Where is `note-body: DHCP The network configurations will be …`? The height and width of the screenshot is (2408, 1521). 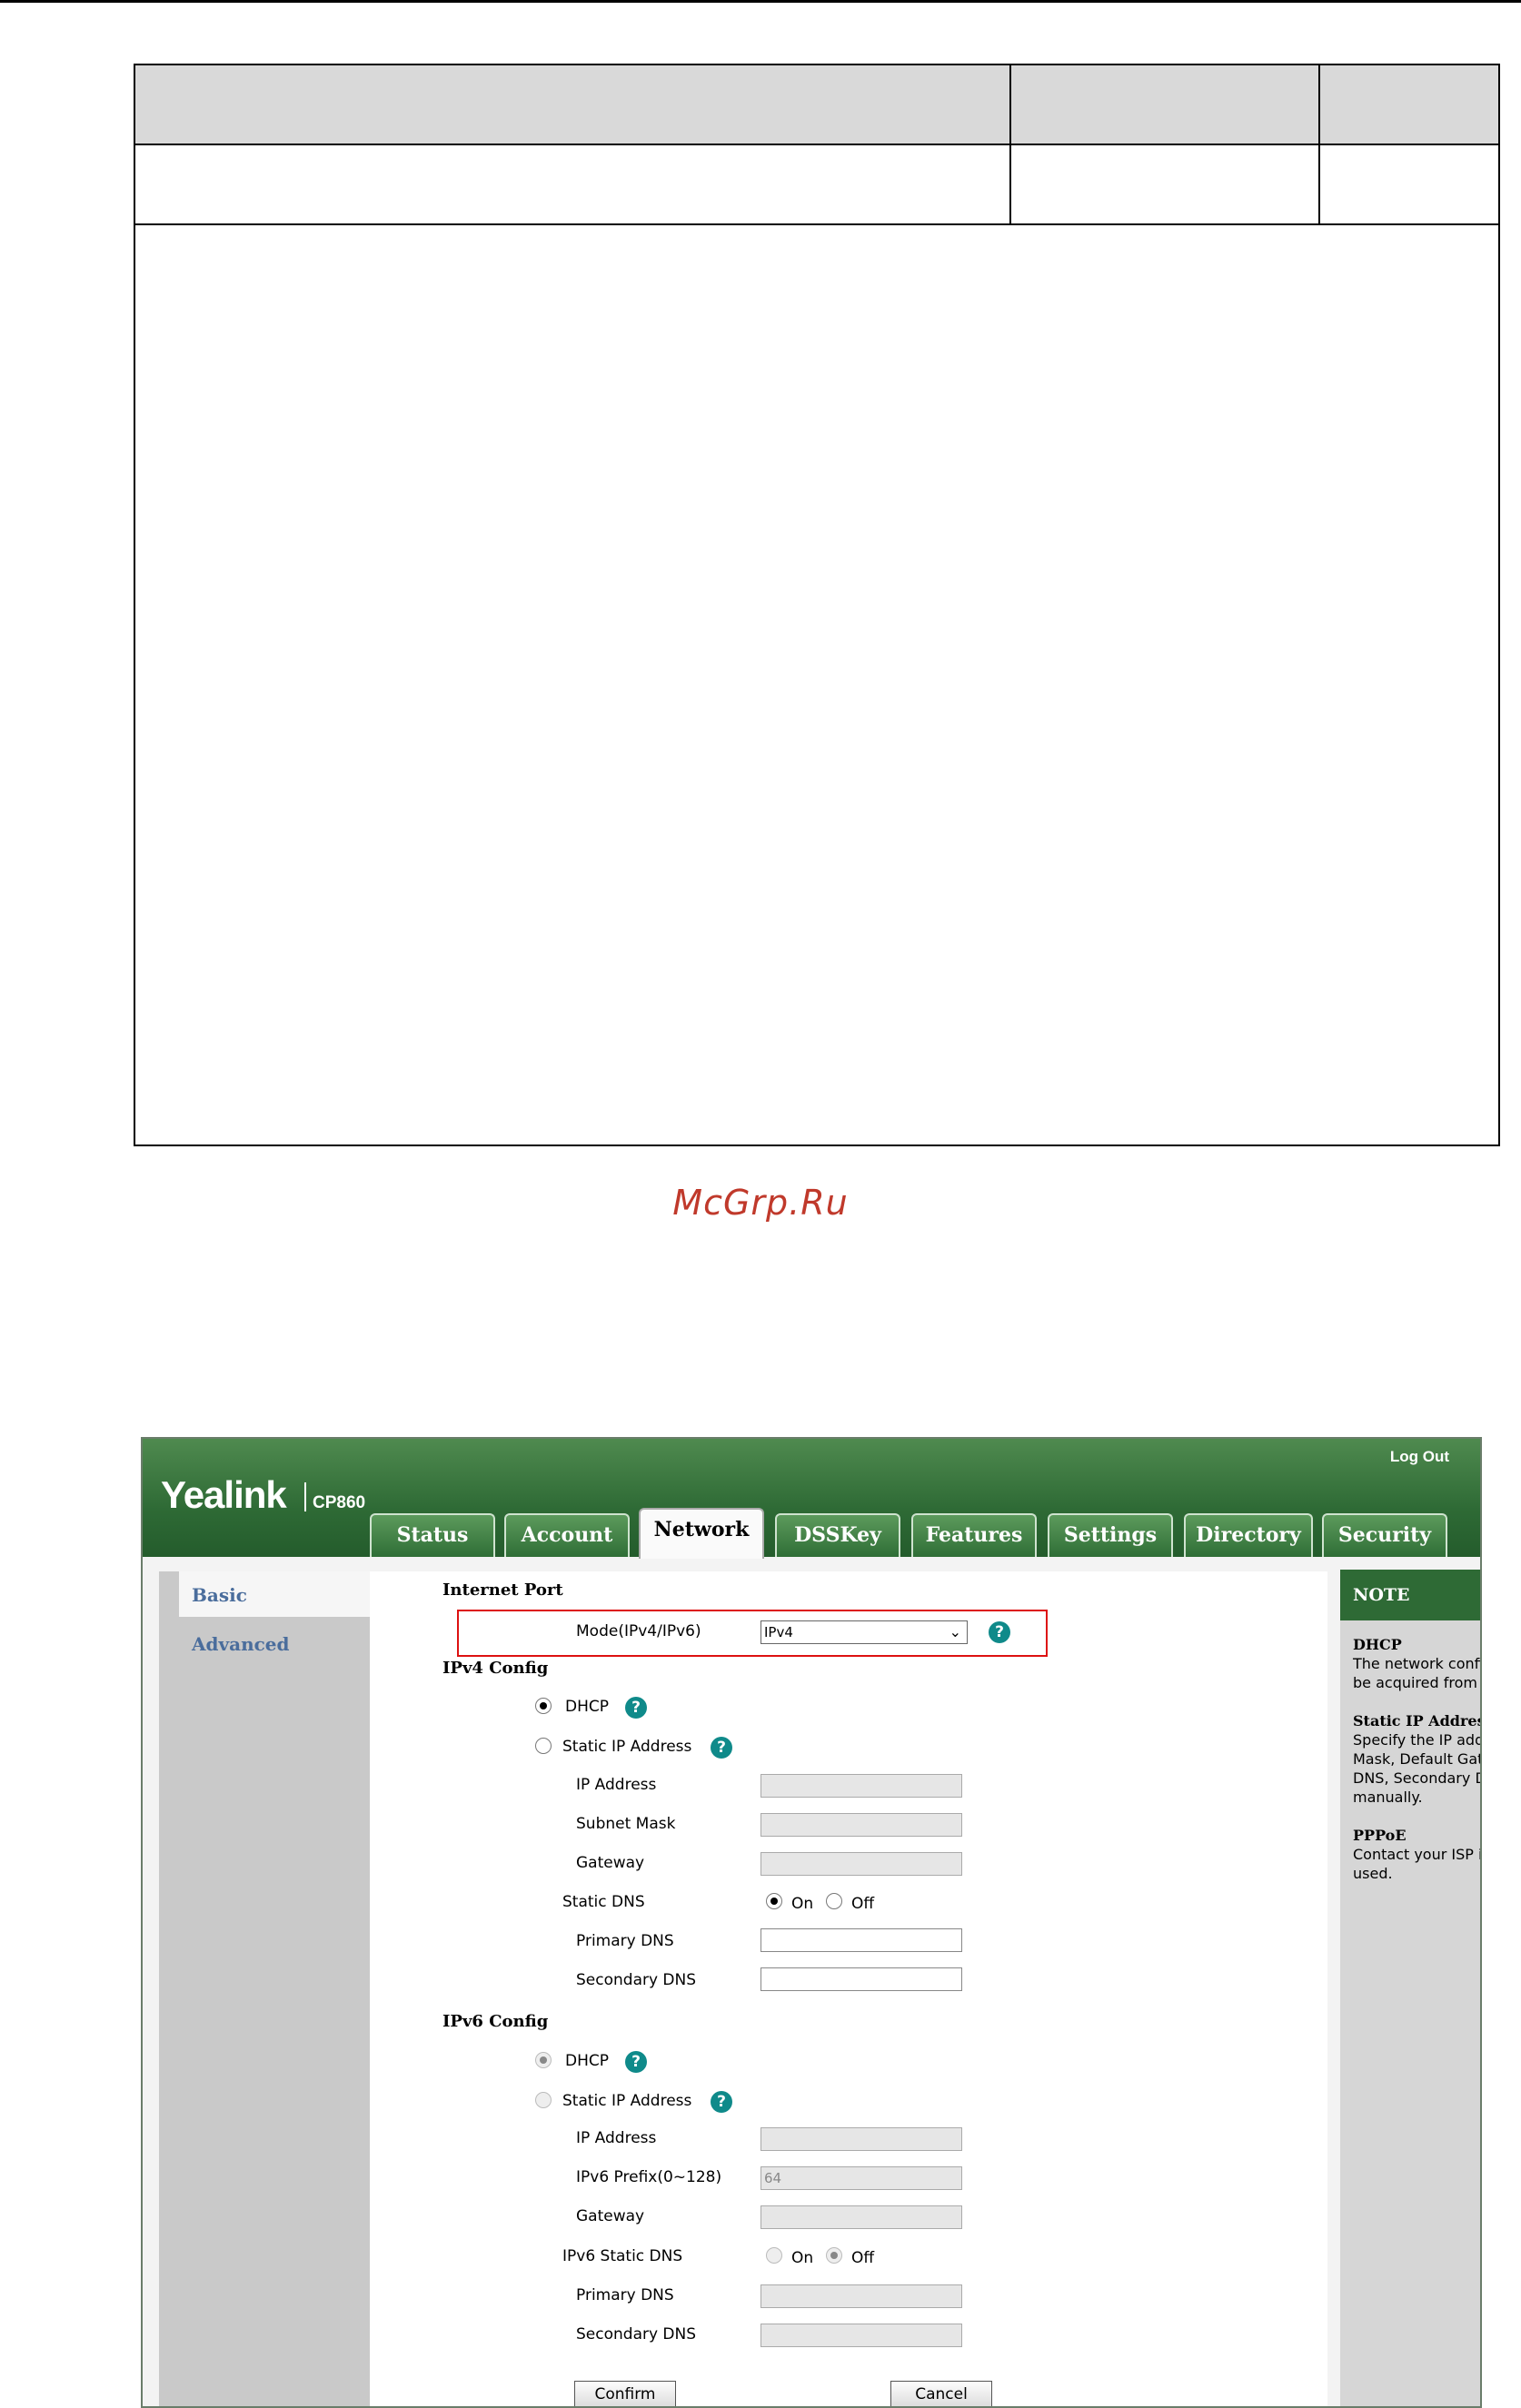 note-body: DHCP The network configurations will be … is located at coordinates (1417, 1768).